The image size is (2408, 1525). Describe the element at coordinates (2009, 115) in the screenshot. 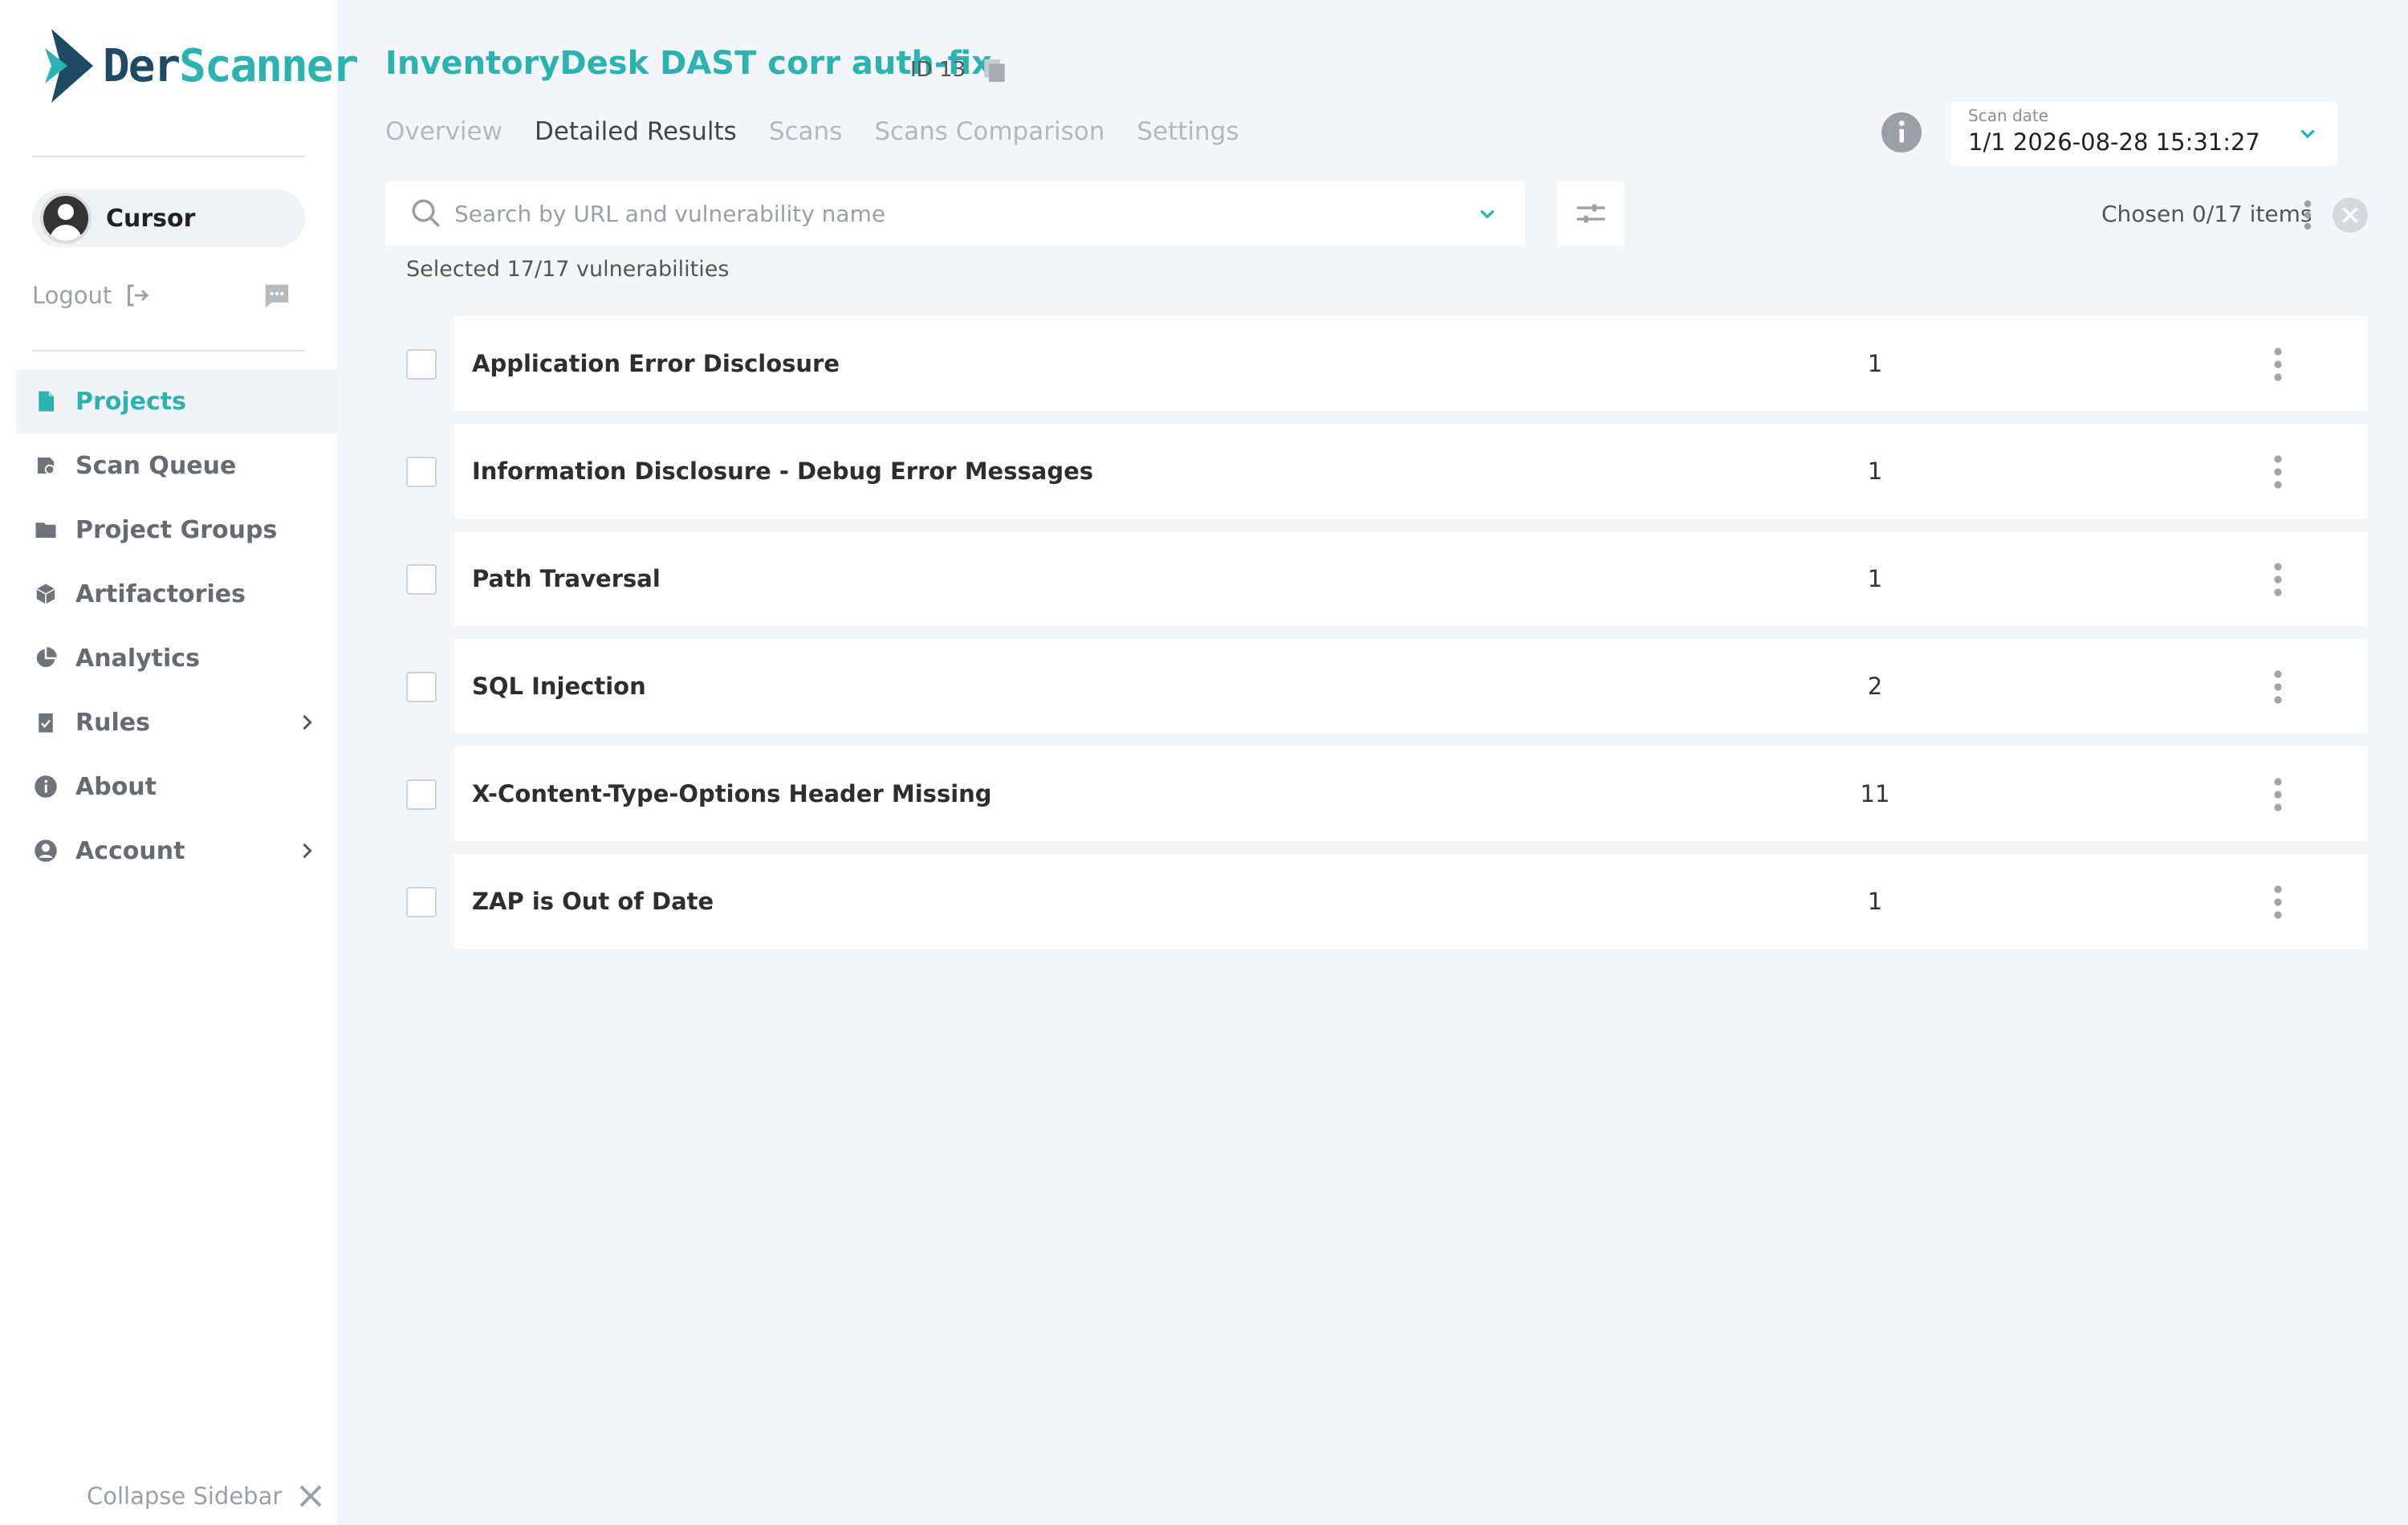

I see `scan-date-label: Scan date` at that location.